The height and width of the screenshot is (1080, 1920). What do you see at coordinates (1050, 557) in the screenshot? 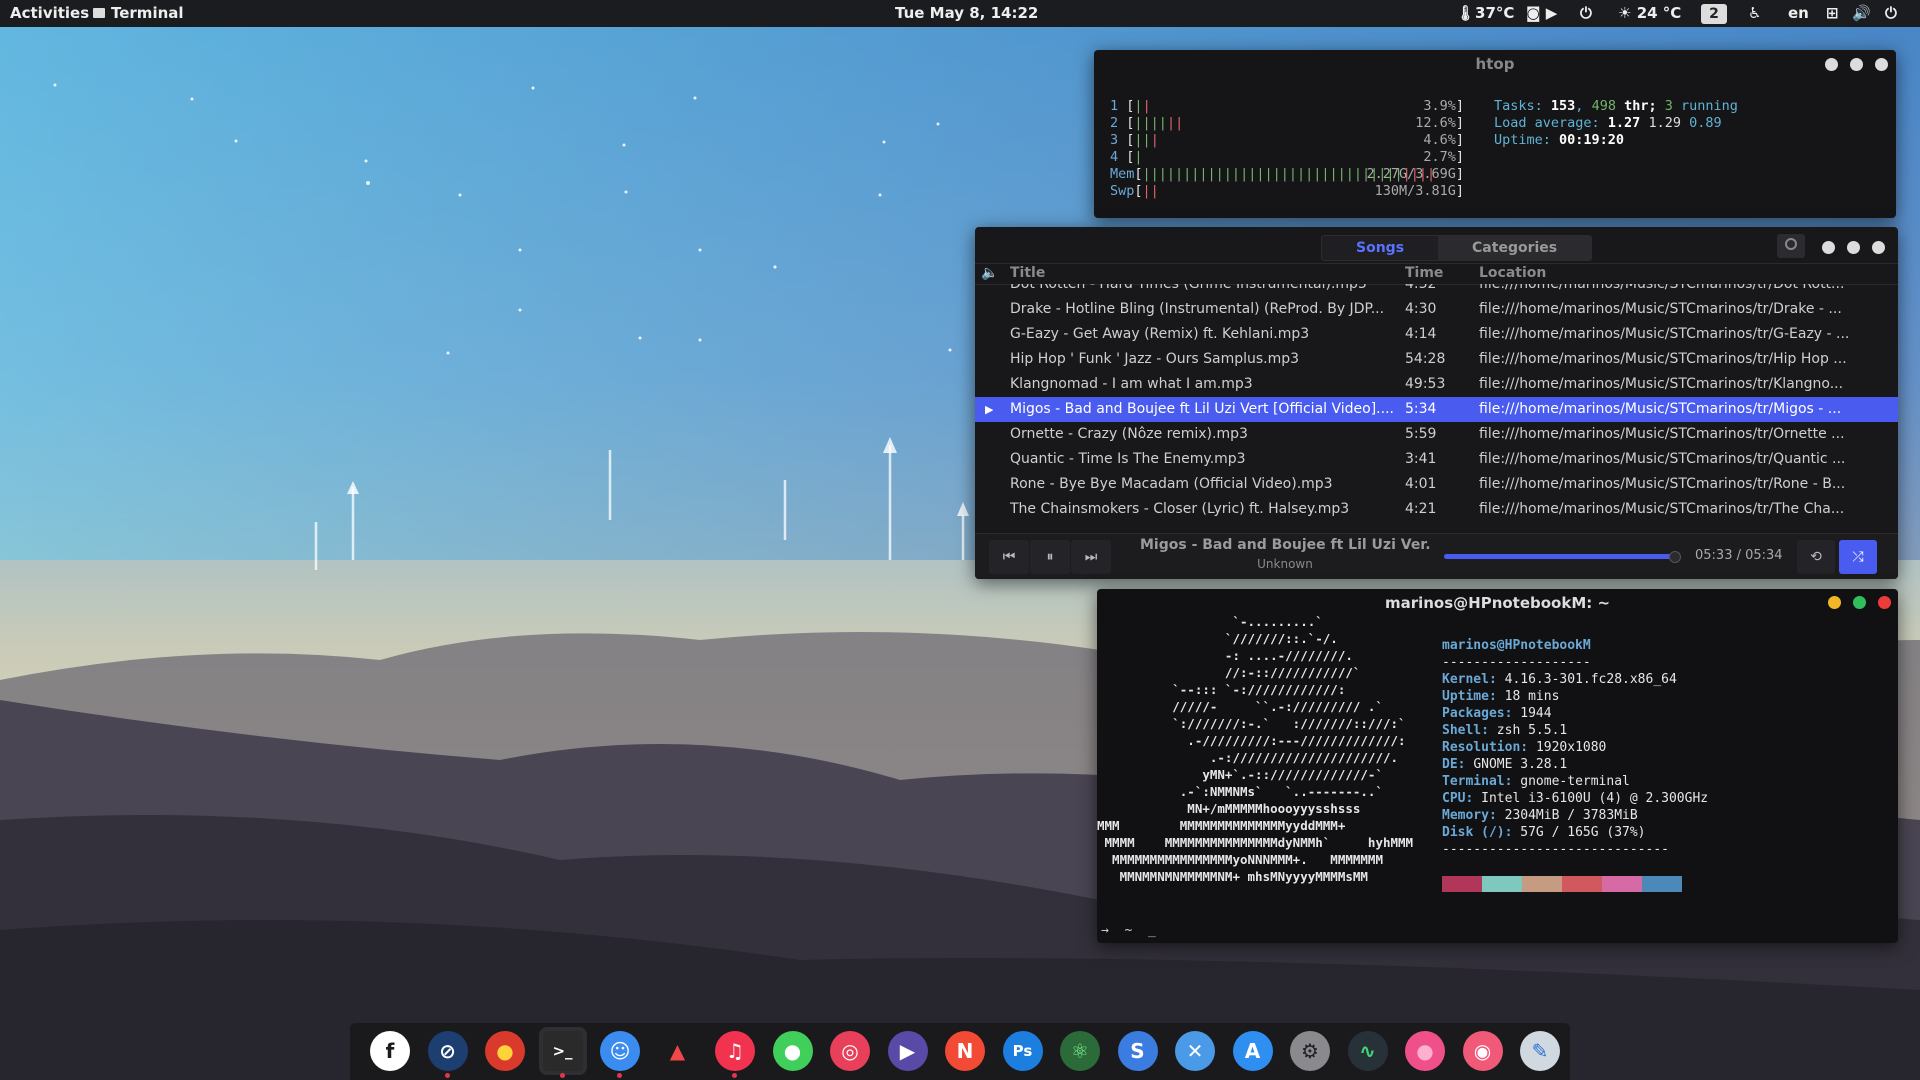
I see `pause-button: ⏸` at bounding box center [1050, 557].